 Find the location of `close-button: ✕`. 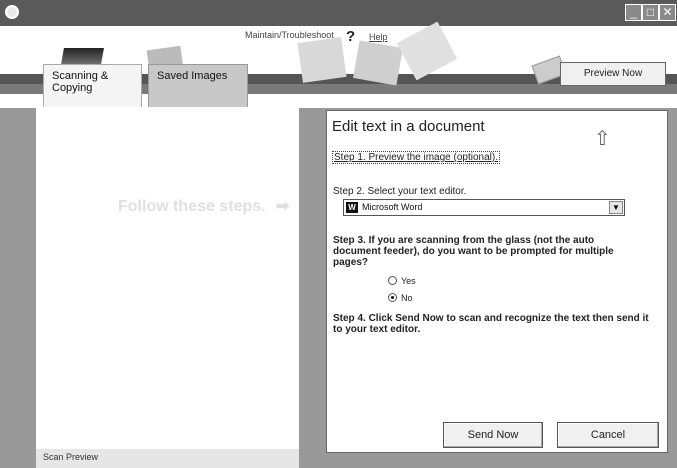

close-button: ✕ is located at coordinates (667, 12).